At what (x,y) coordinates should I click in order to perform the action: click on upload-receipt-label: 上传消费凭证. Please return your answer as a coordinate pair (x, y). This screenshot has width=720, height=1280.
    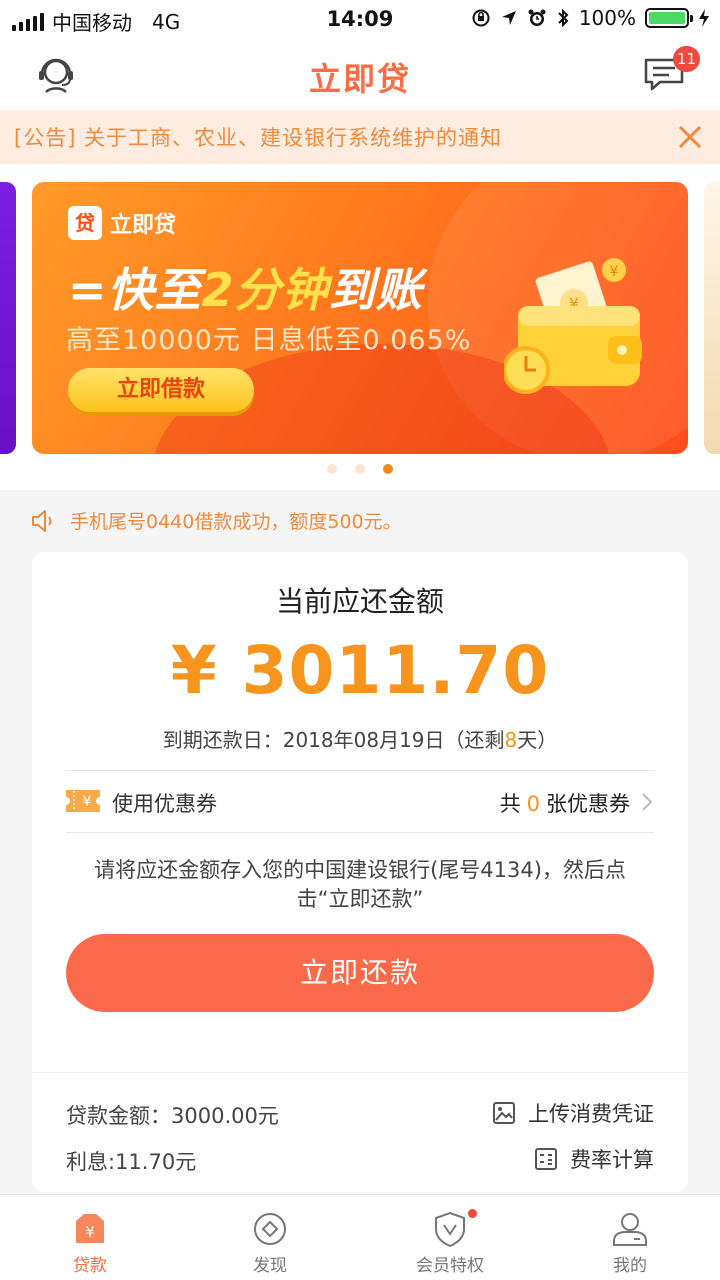
    Looking at the image, I should click on (591, 1114).